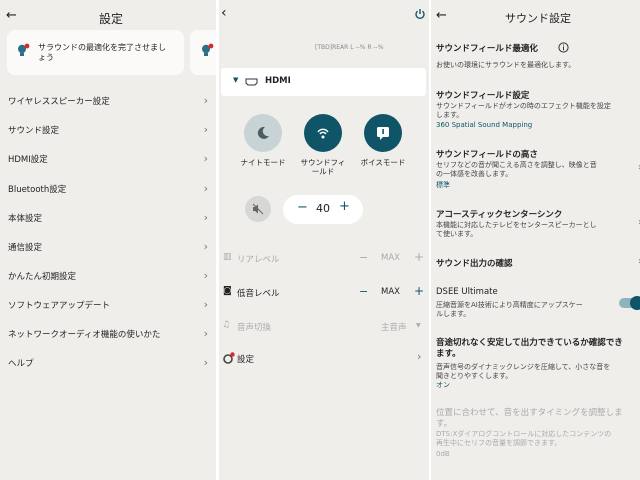 Image resolution: width=640 pixels, height=480 pixels. I want to click on settings-item-title: DSEE Ultimate, so click(467, 292).